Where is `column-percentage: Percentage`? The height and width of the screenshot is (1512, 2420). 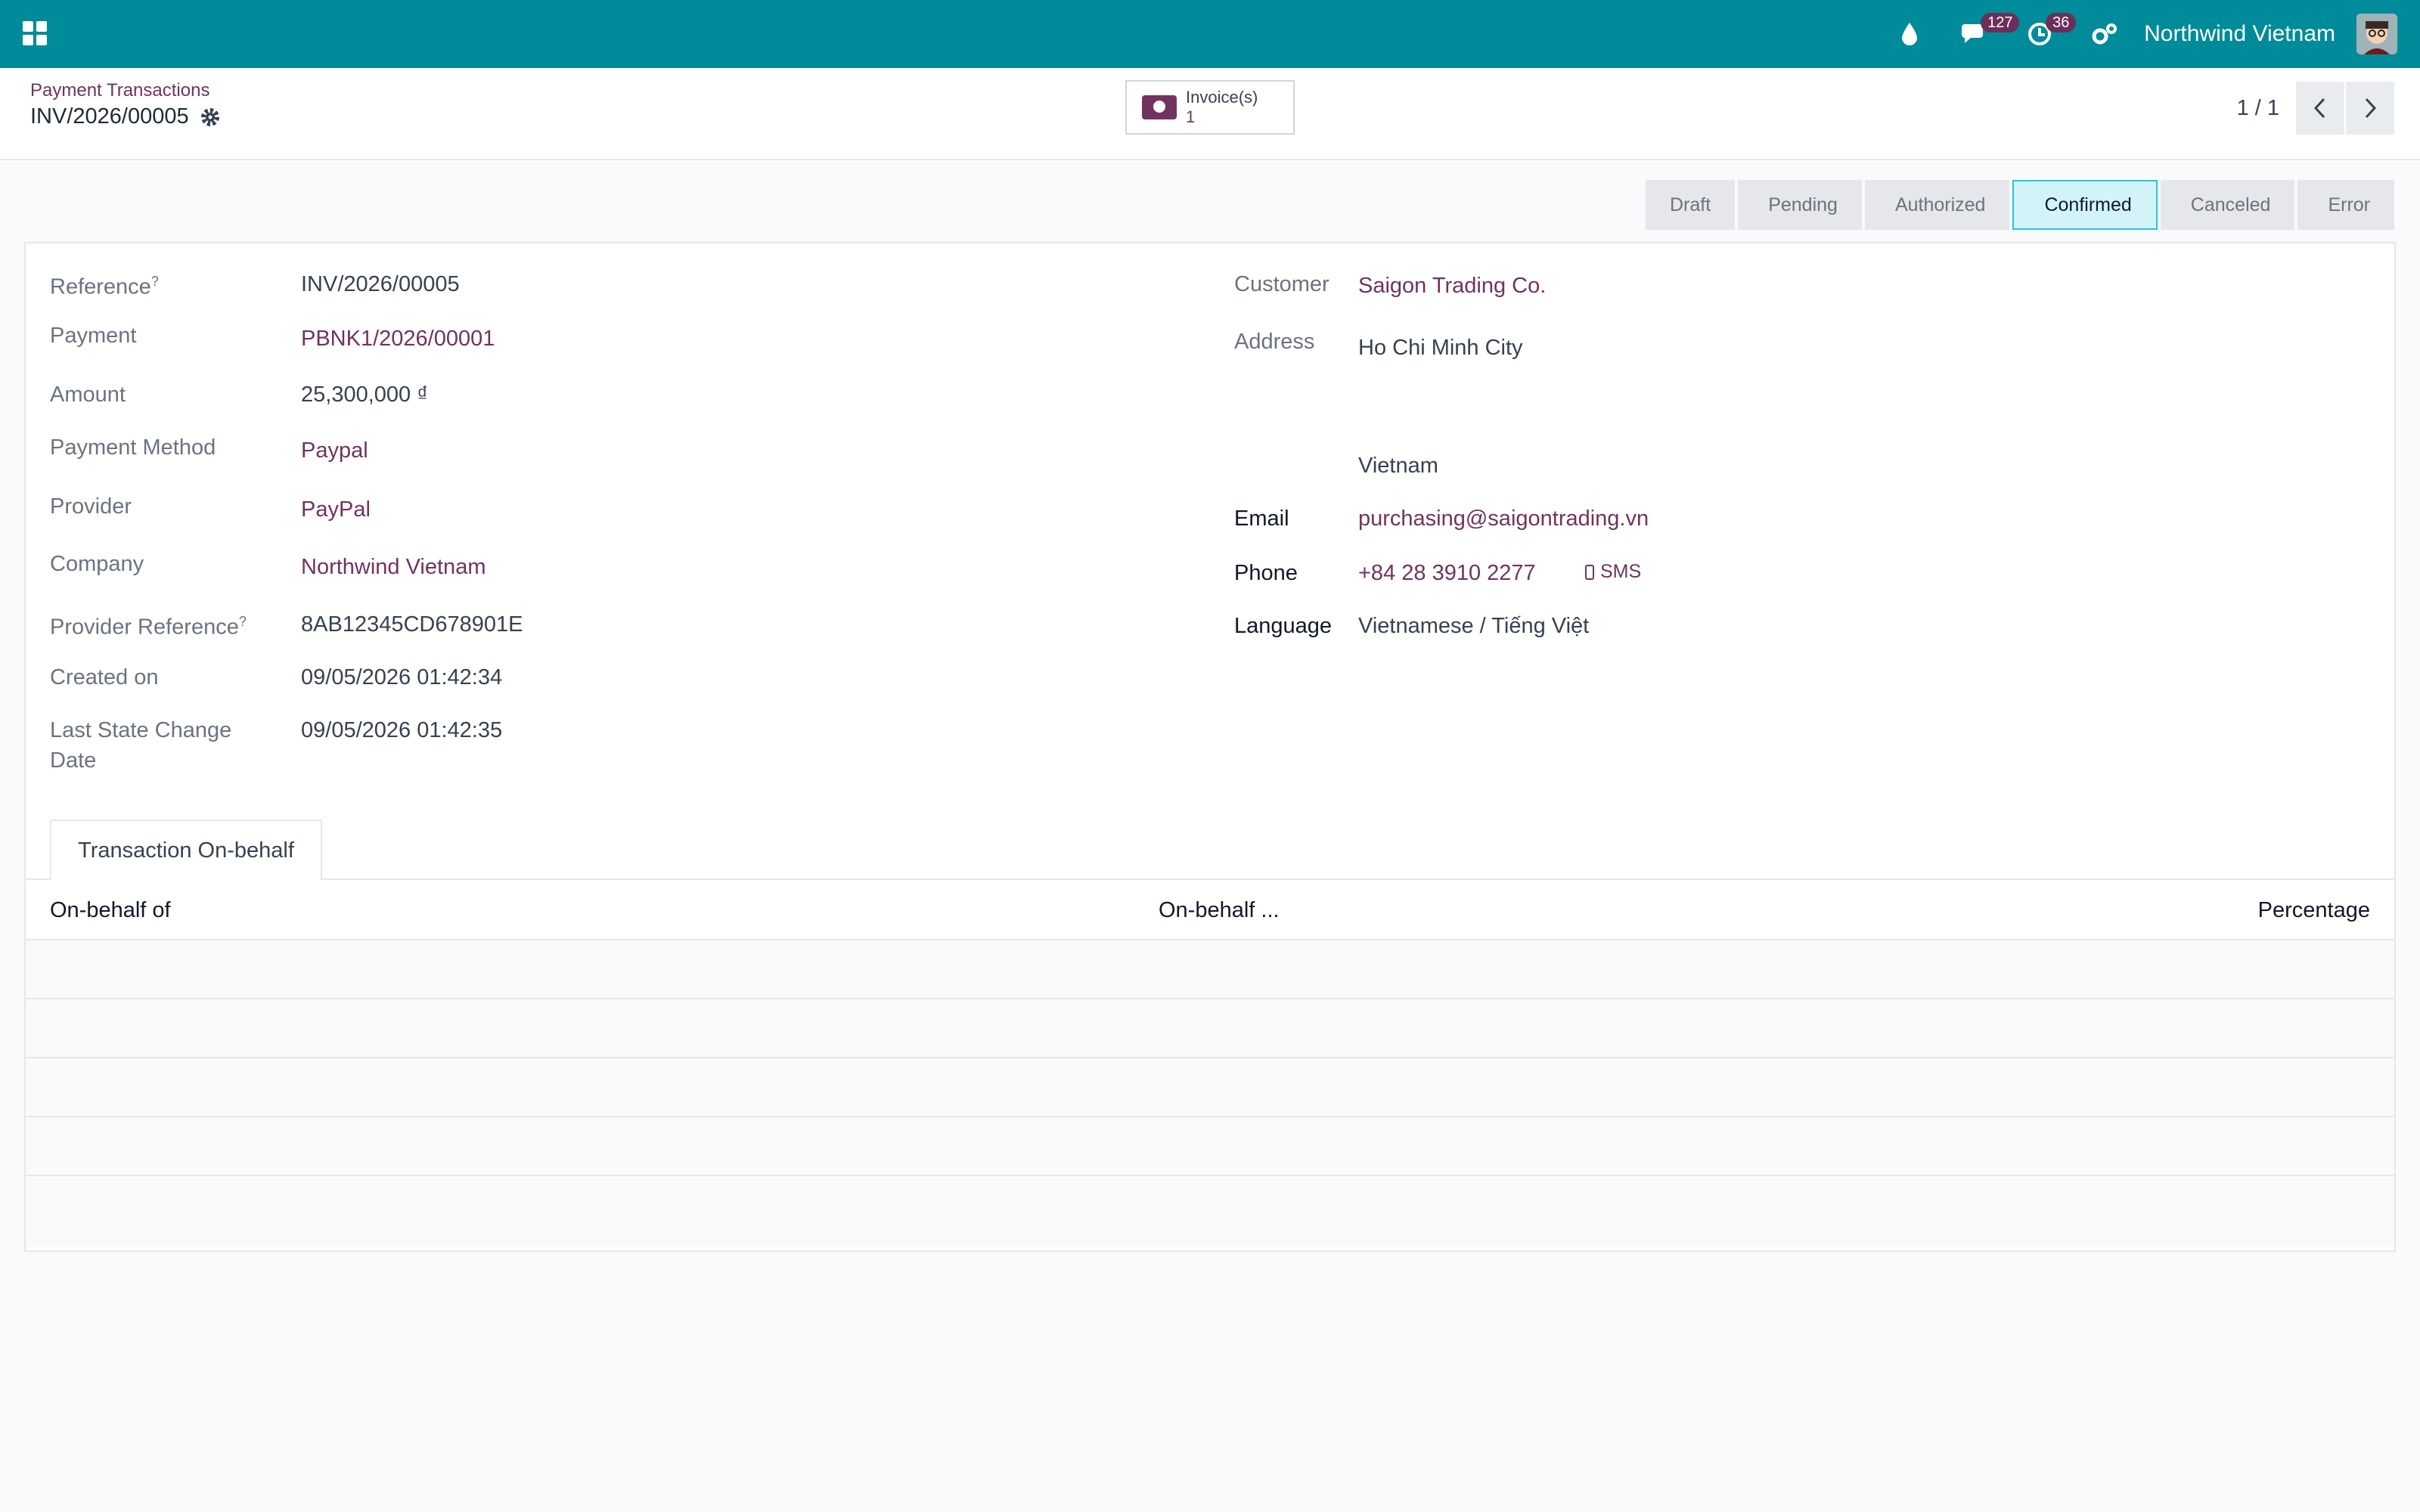 column-percentage: Percentage is located at coordinates (2314, 910).